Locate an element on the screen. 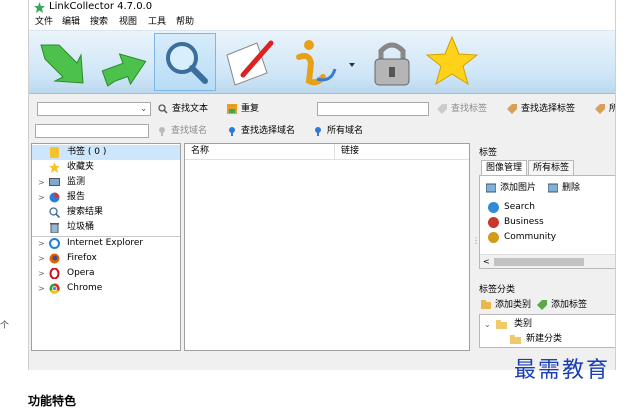 This screenshot has width=640, height=409. find-selected-tags-button: 查找选择标签 is located at coordinates (541, 109).